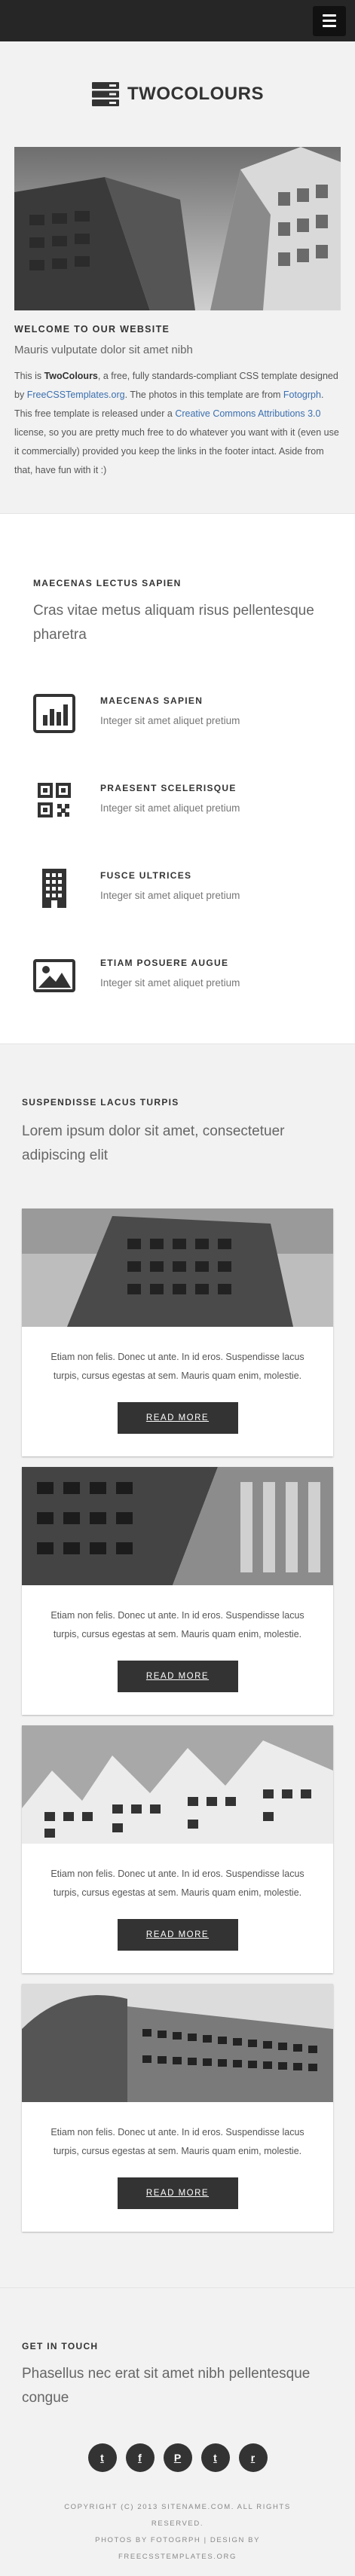  What do you see at coordinates (105, 94) in the screenshot?
I see `server-stack-icon` at bounding box center [105, 94].